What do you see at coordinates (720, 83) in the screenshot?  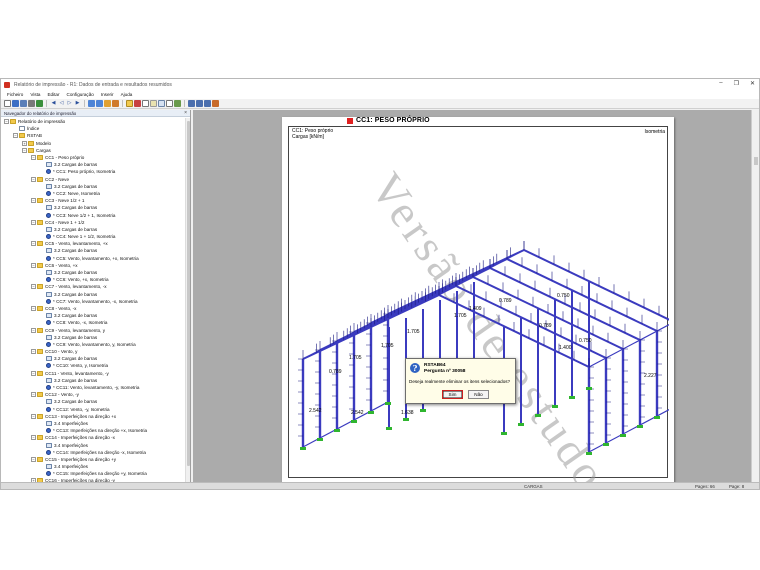 I see `minimize-icon: –` at bounding box center [720, 83].